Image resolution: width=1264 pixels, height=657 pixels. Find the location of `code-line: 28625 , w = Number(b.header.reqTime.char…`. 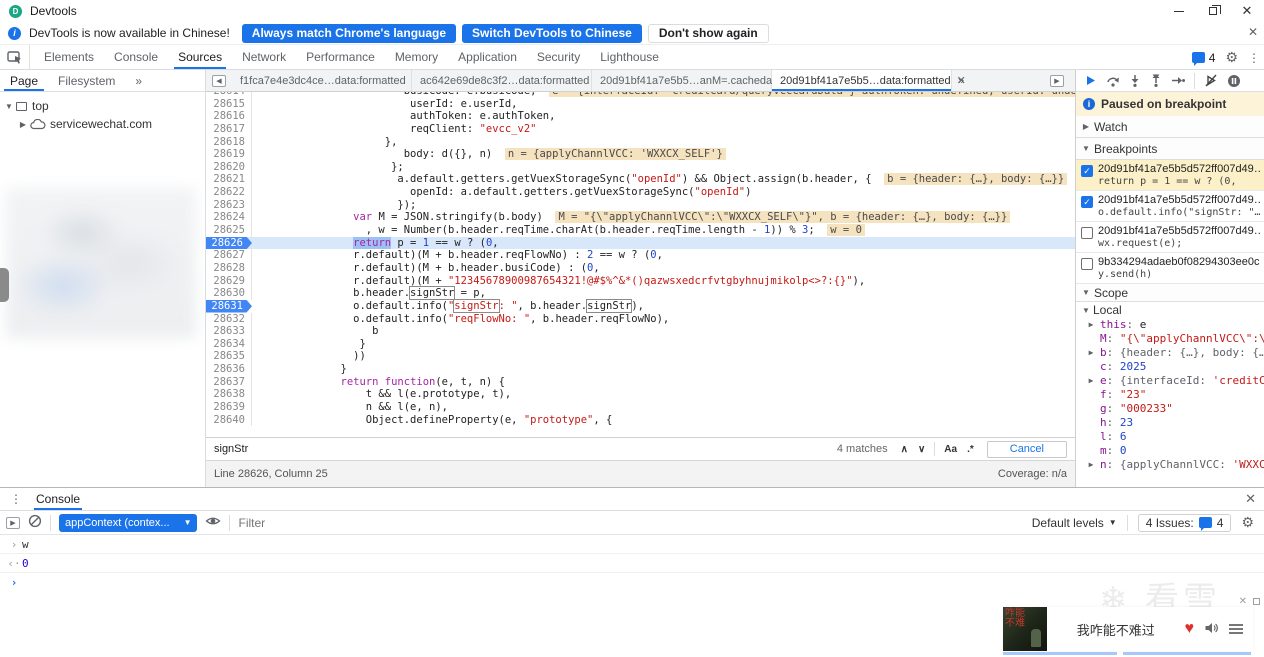

code-line: 28625 , w = Number(b.header.reqTime.char… is located at coordinates (640, 230).